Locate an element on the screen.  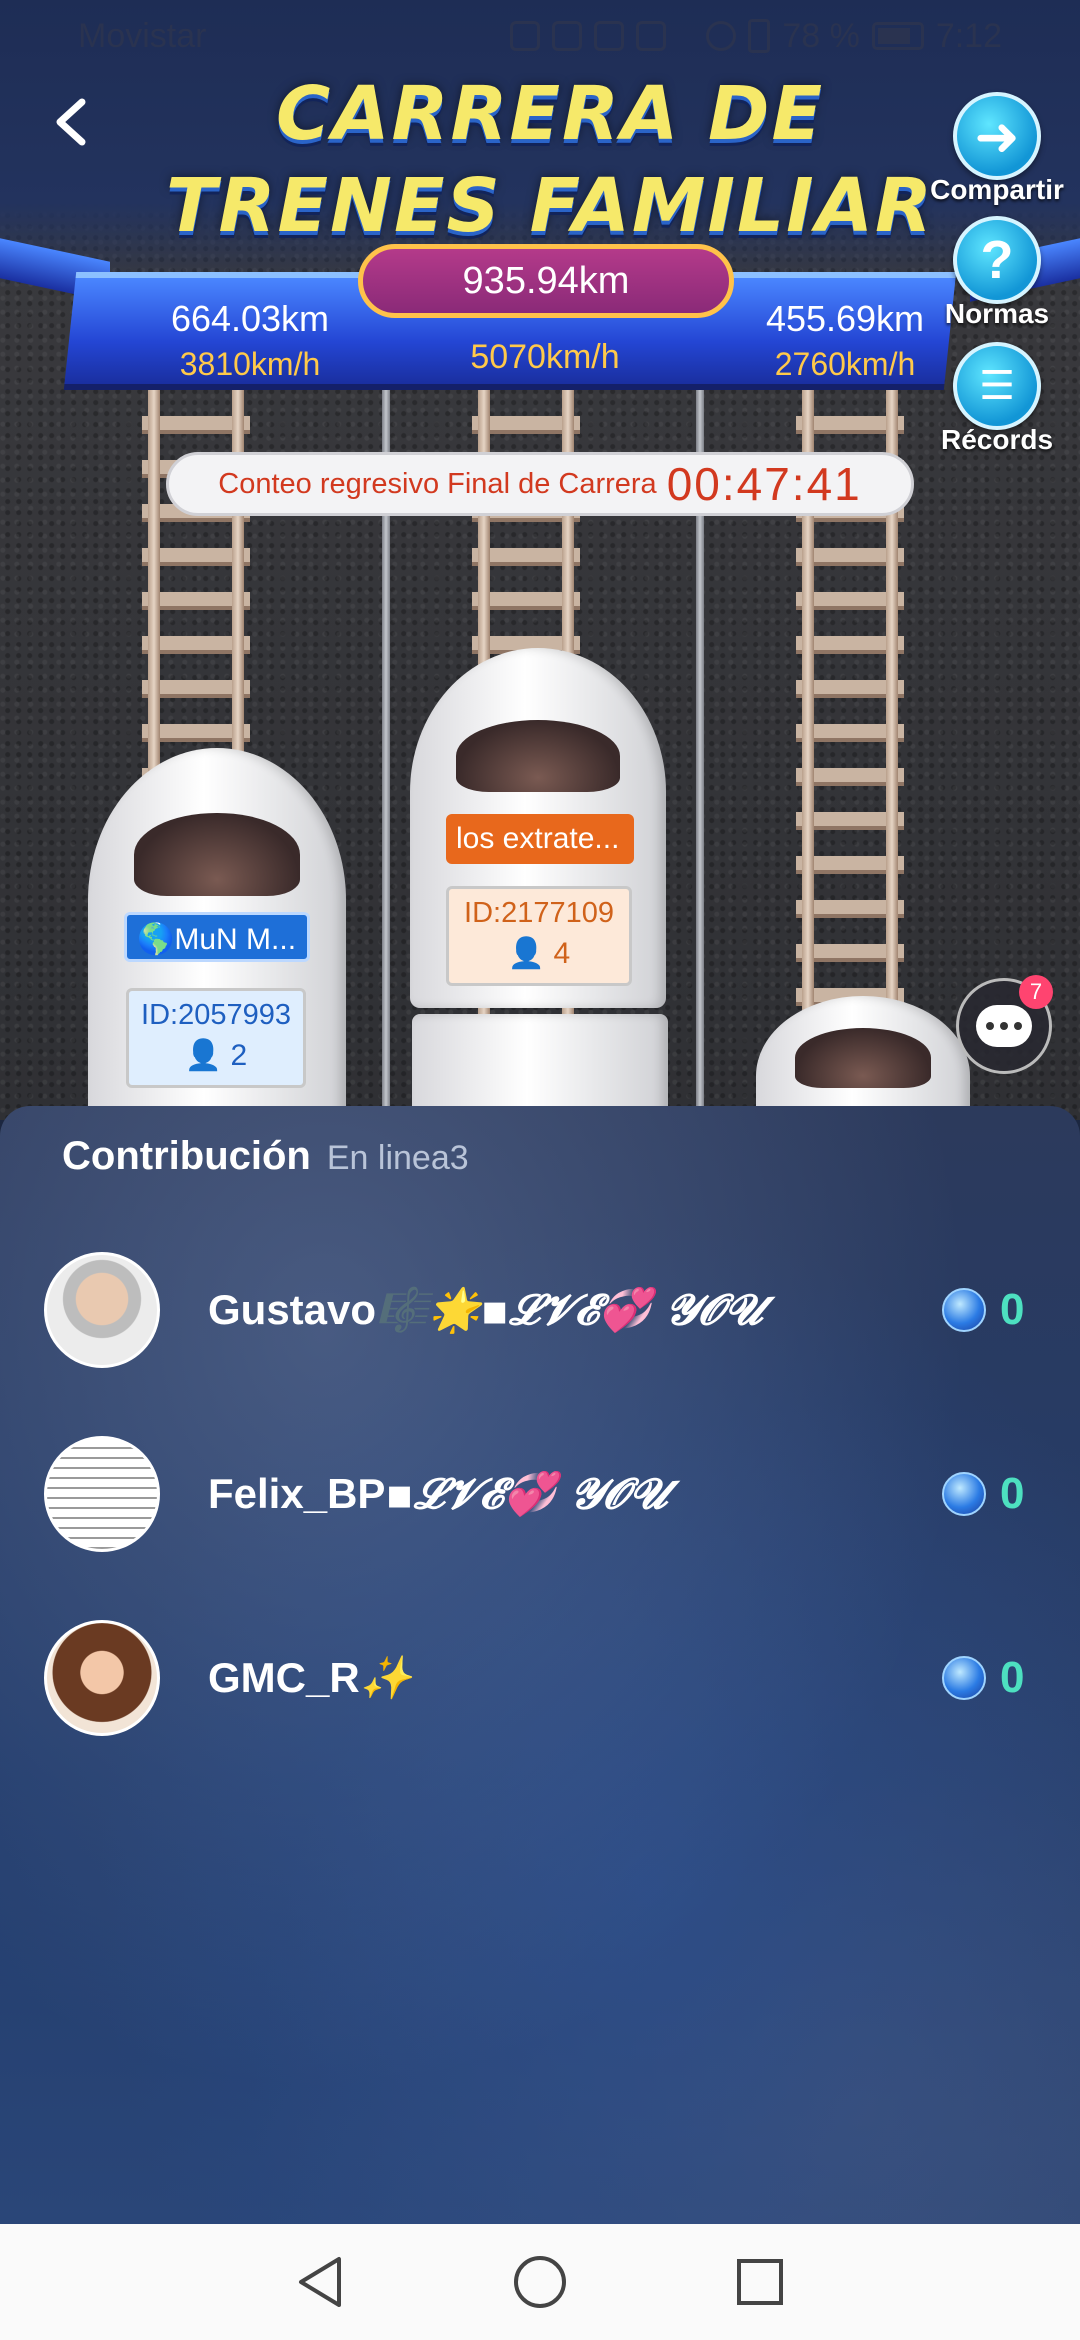
nav-home-button is located at coordinates (540, 2282).